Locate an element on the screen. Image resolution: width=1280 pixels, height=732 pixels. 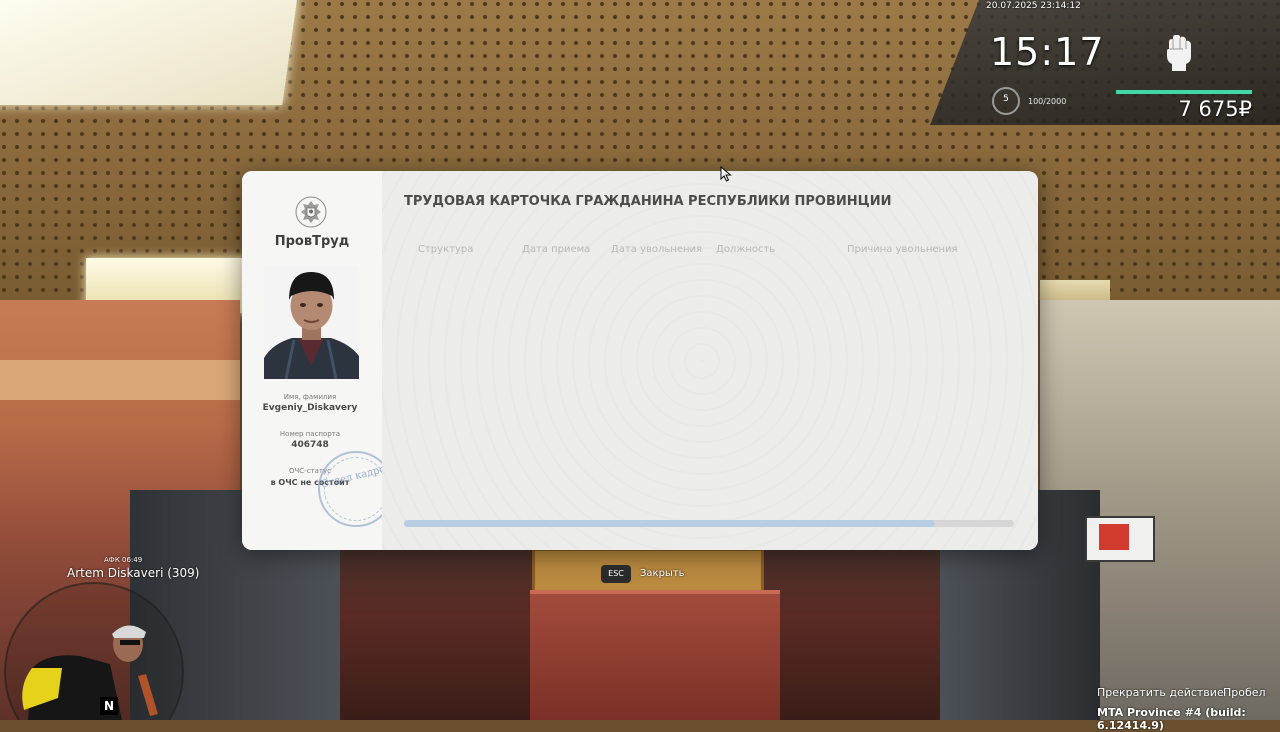
hud-xp: 100/2000 is located at coordinates (1047, 101).